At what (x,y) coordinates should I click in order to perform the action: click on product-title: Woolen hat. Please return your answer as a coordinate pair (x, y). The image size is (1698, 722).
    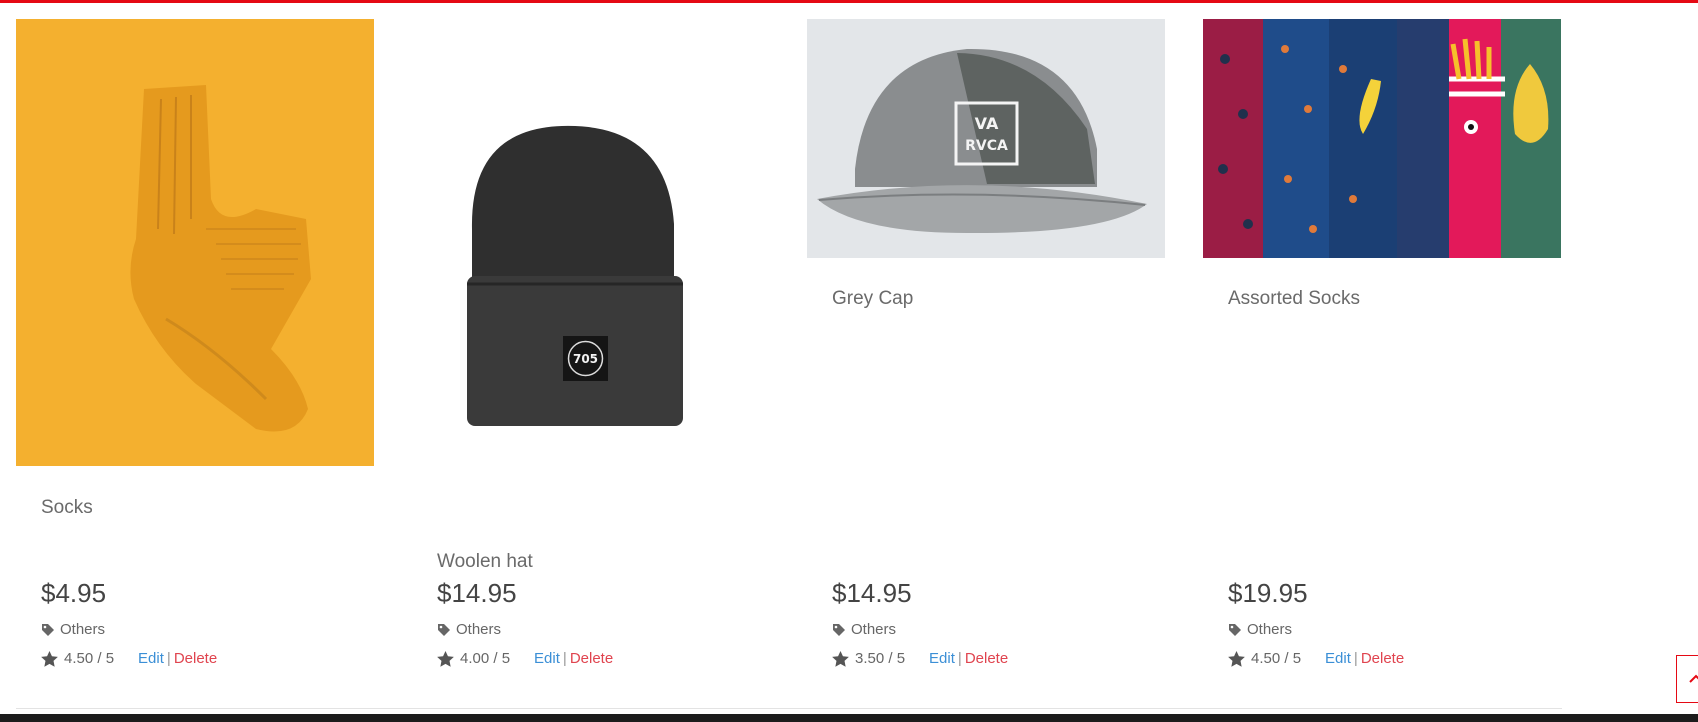
    Looking at the image, I should click on (485, 562).